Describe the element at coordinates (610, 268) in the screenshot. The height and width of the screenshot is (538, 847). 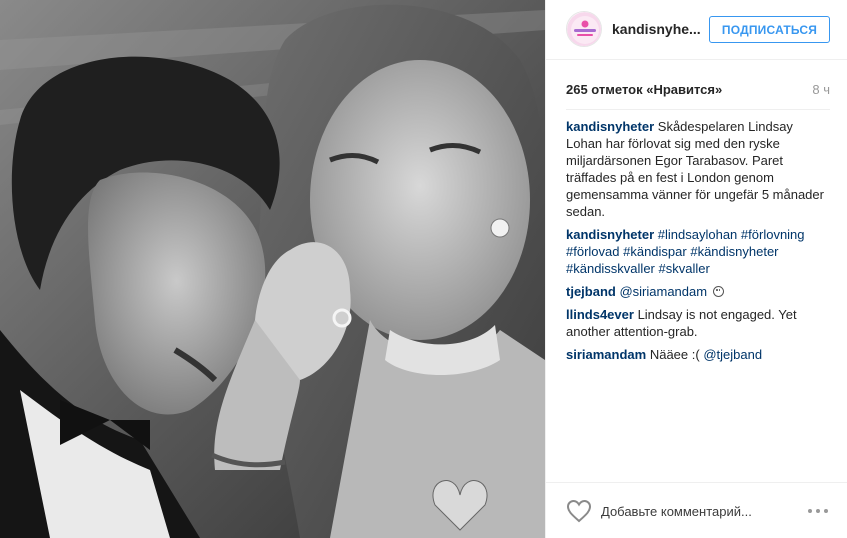
I see `hashtag-link: #kändisskvaller` at that location.